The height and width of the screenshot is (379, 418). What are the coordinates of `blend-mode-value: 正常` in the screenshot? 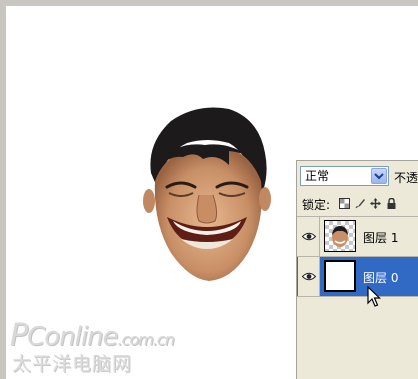 It's located at (317, 176).